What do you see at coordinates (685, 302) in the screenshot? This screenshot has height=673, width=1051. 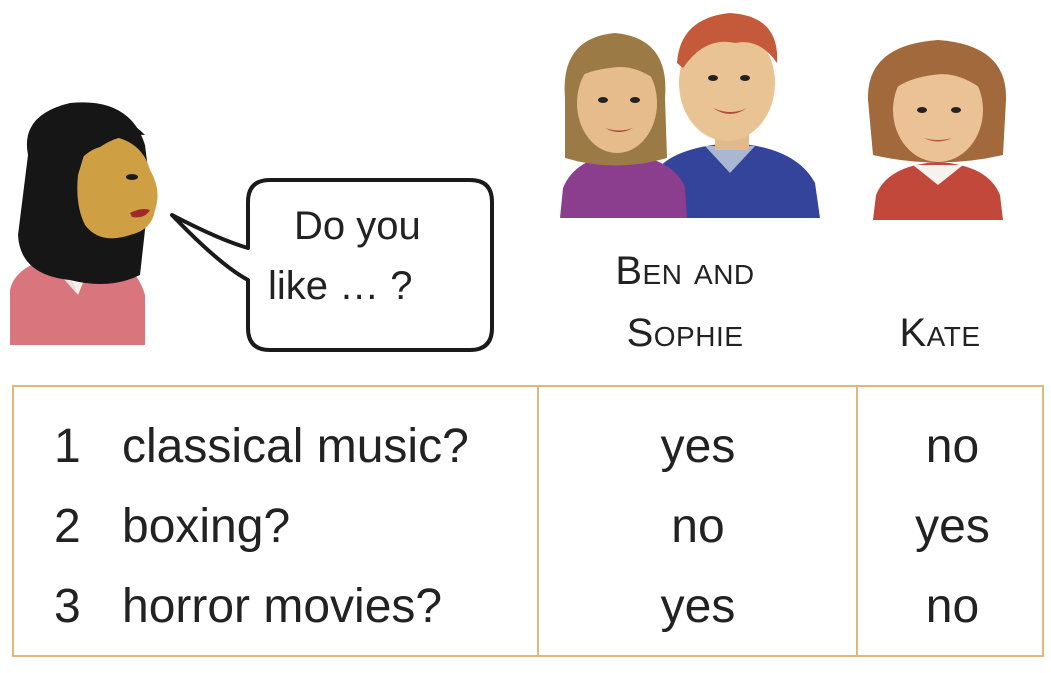 I see `ben-and-sophie-label: Ben and Sophie` at bounding box center [685, 302].